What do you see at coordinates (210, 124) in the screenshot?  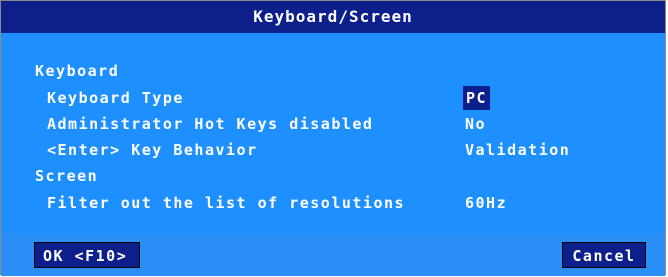 I see `admin-hot-keys-label: Administrator Hot Keys disabled` at bounding box center [210, 124].